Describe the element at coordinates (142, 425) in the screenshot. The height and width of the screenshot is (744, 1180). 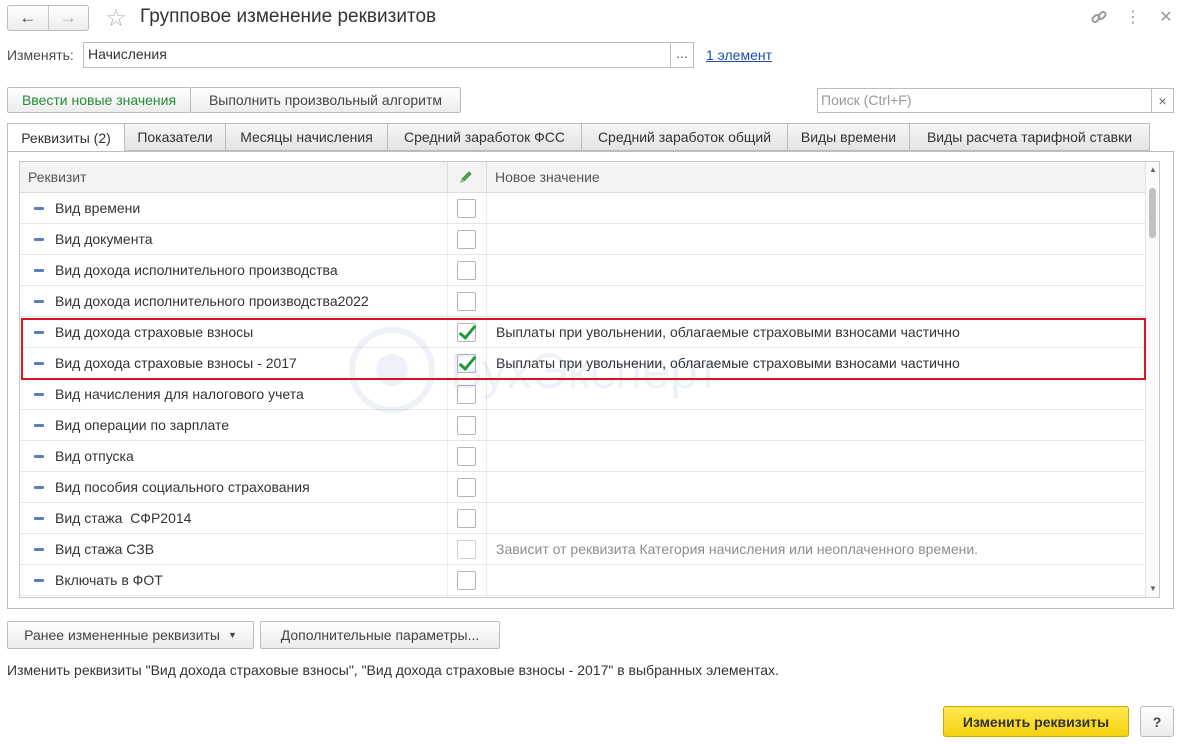
I see `row-attribute-name: Вид операции по зарплате` at that location.